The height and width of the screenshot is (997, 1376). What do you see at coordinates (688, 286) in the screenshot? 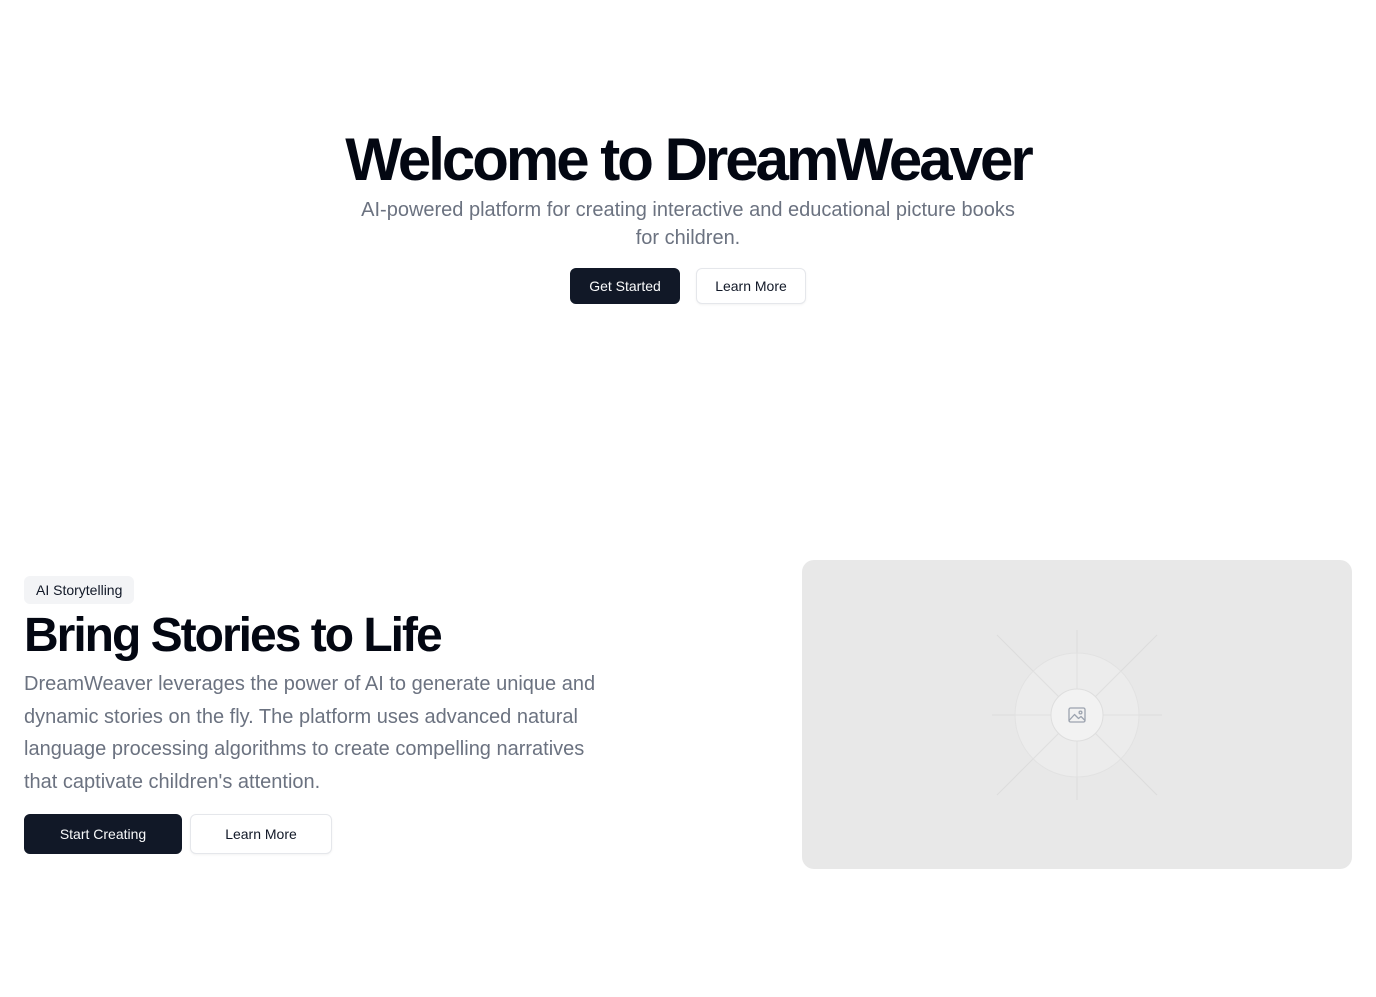
I see `hero-actions: Get Started Learn More` at bounding box center [688, 286].